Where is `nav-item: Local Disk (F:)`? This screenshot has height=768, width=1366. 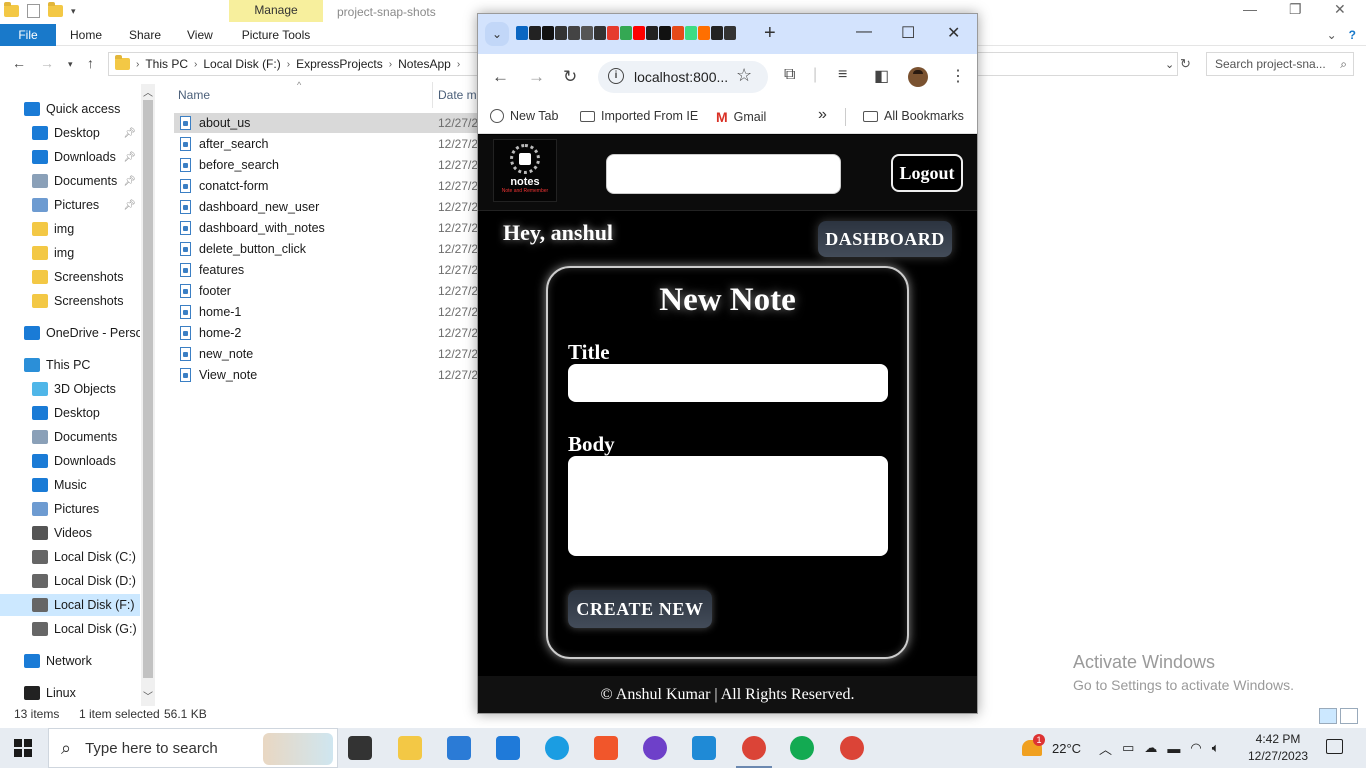
nav-item: Local Disk (F:) is located at coordinates (70, 605).